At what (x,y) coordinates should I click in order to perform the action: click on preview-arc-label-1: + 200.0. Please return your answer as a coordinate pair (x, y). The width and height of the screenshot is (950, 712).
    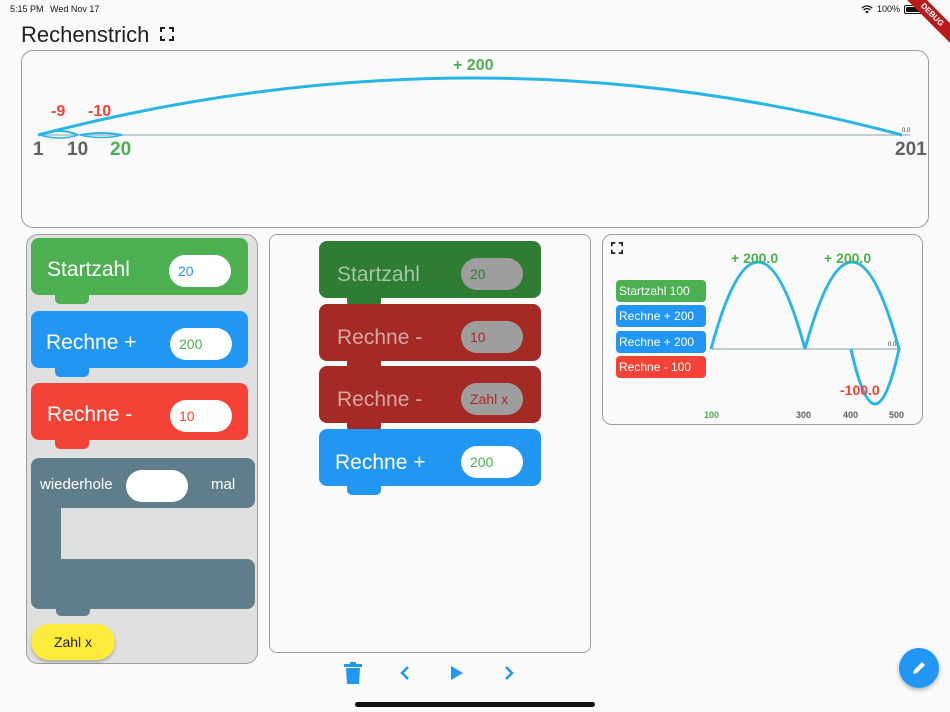
    Looking at the image, I should click on (755, 258).